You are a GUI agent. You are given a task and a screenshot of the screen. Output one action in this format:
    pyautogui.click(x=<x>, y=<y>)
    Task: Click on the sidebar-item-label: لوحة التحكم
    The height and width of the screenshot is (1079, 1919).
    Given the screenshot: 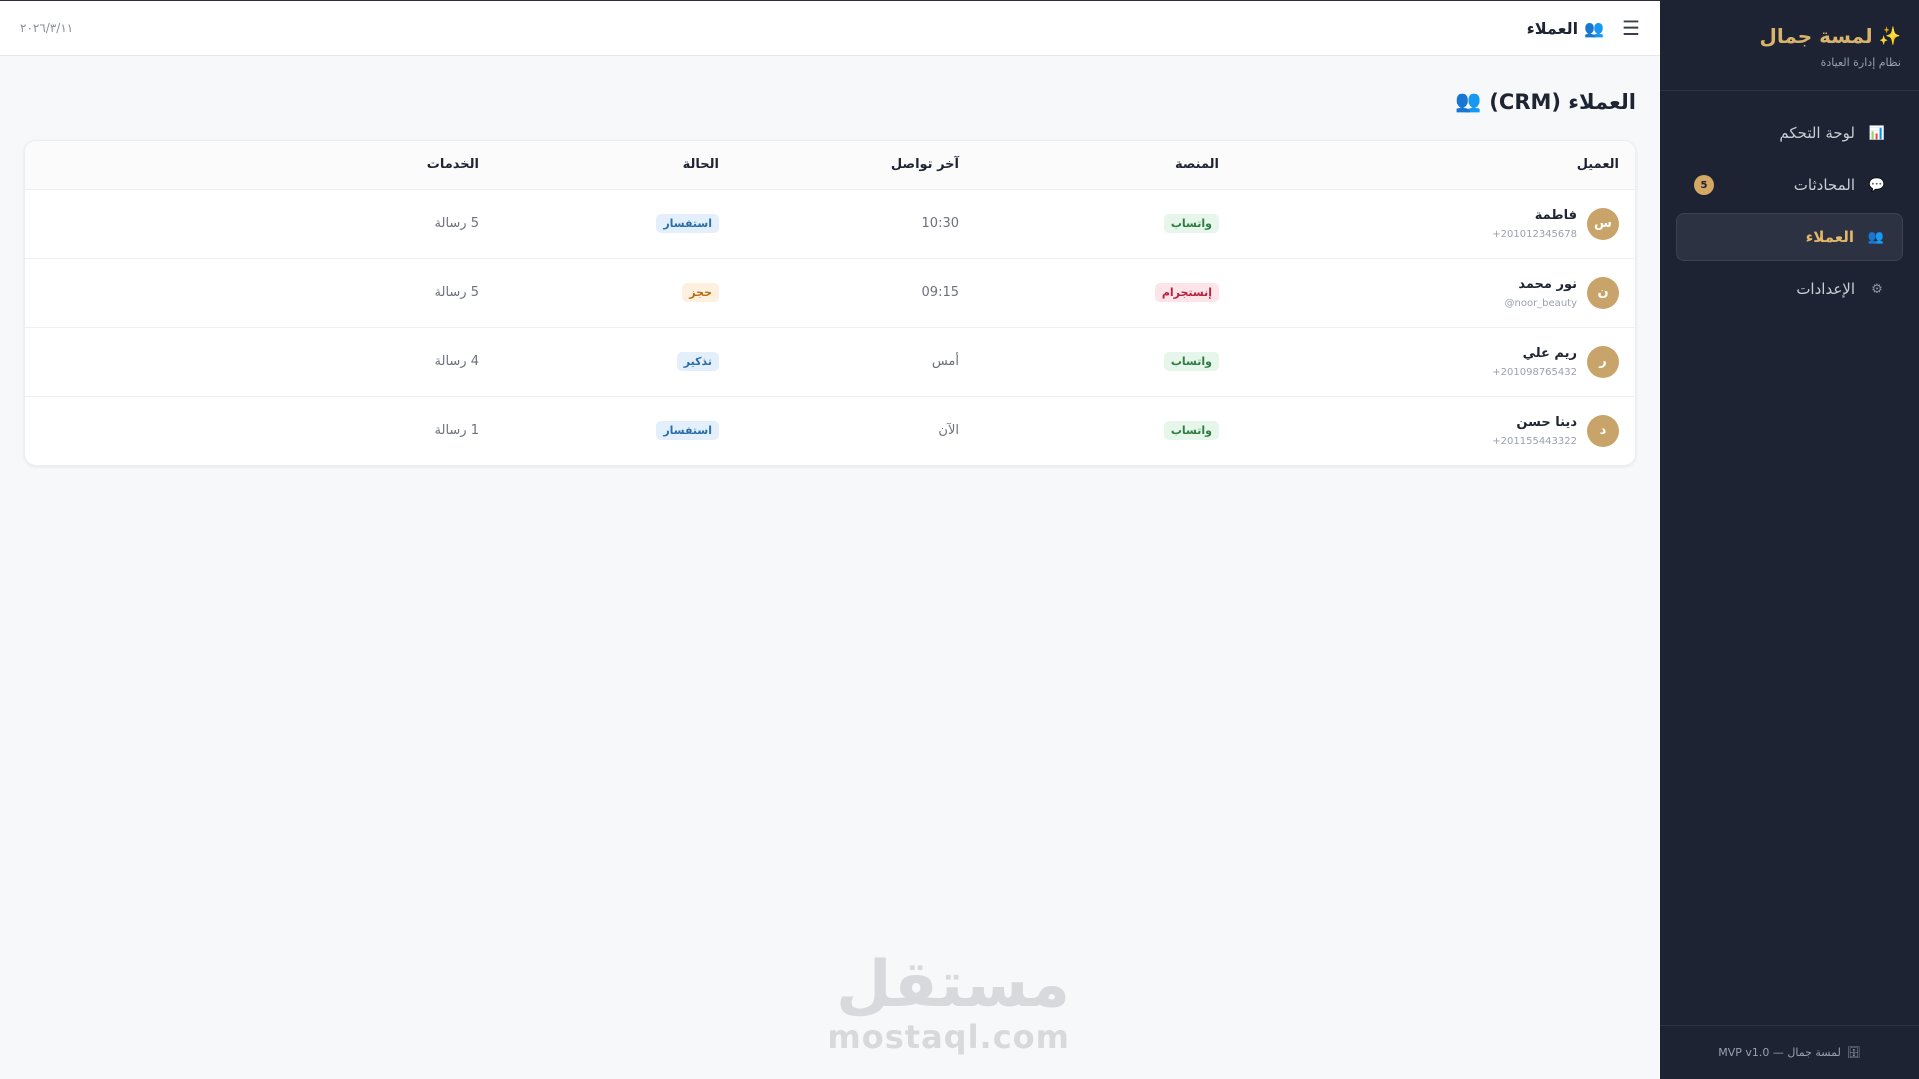 What is the action you would take?
    pyautogui.click(x=1817, y=133)
    